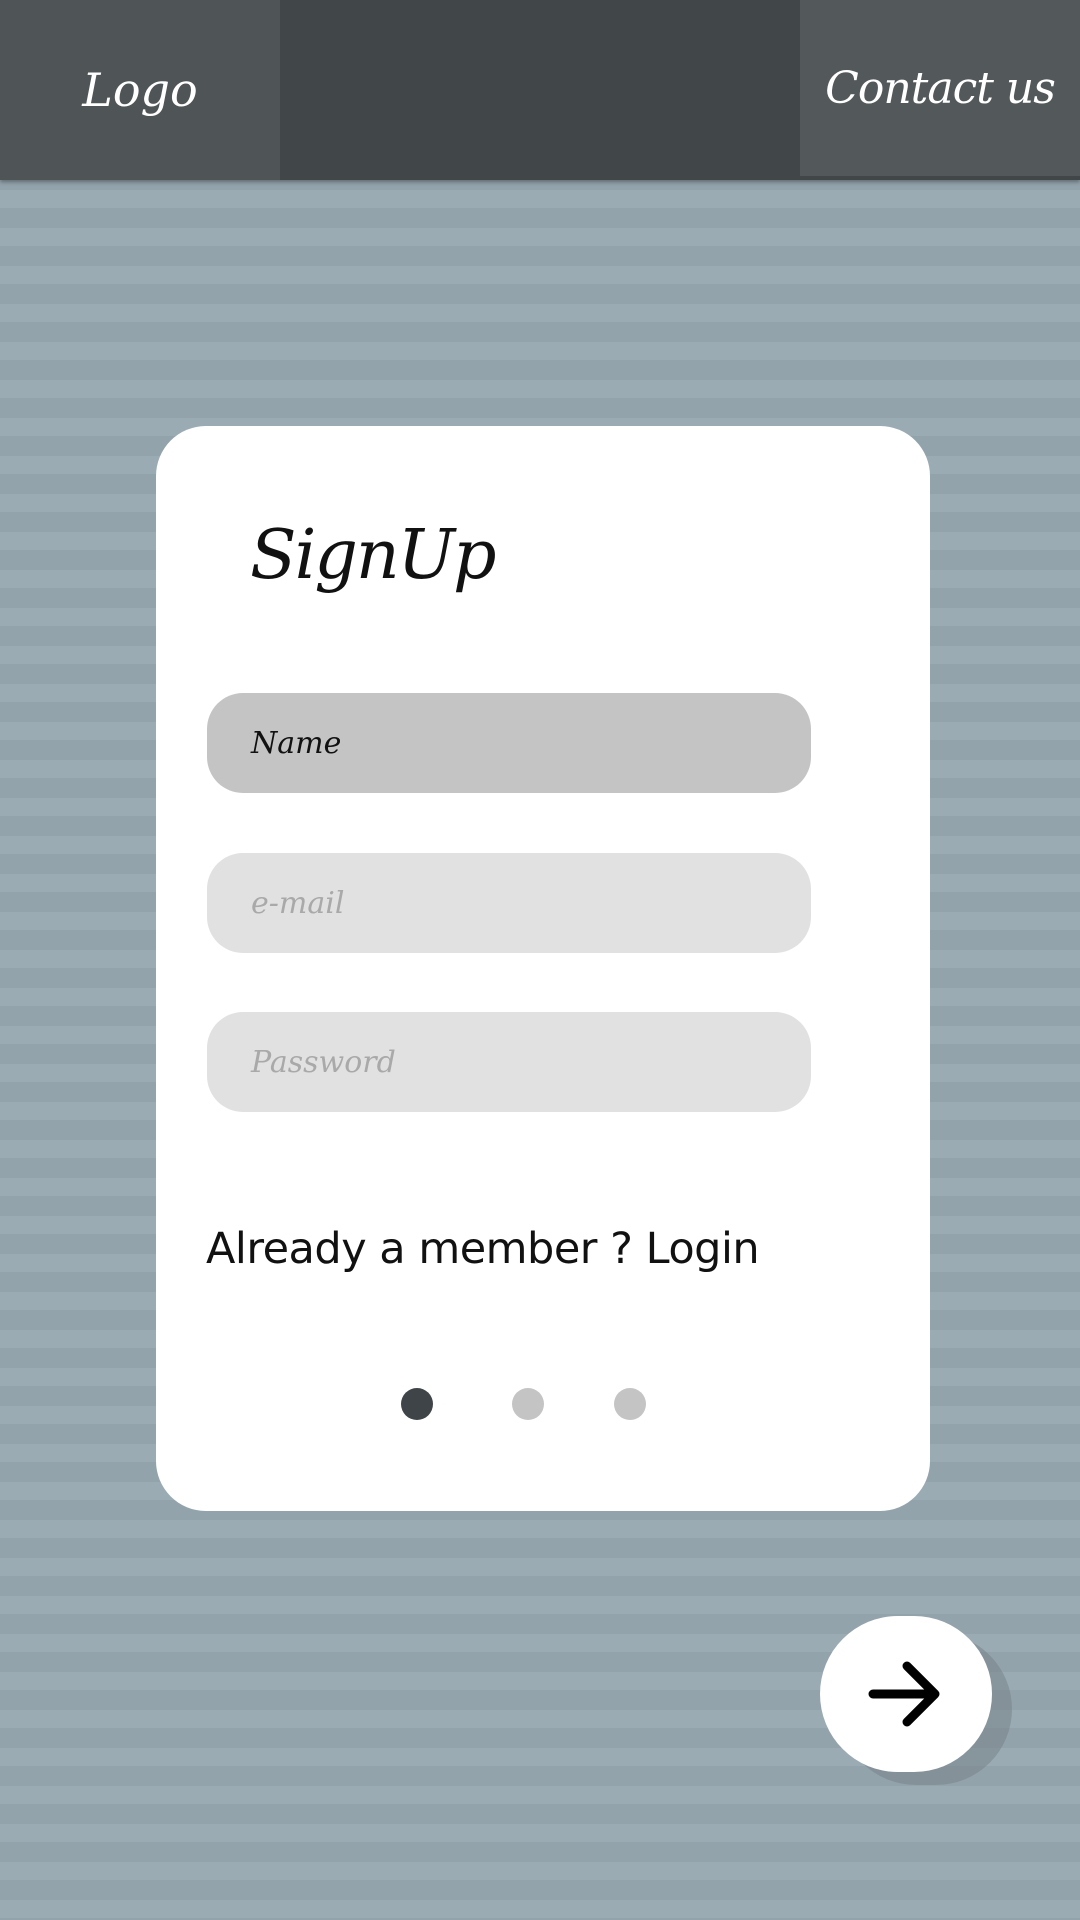 This screenshot has width=1080, height=1920. I want to click on logo-area: Logo, so click(140, 90).